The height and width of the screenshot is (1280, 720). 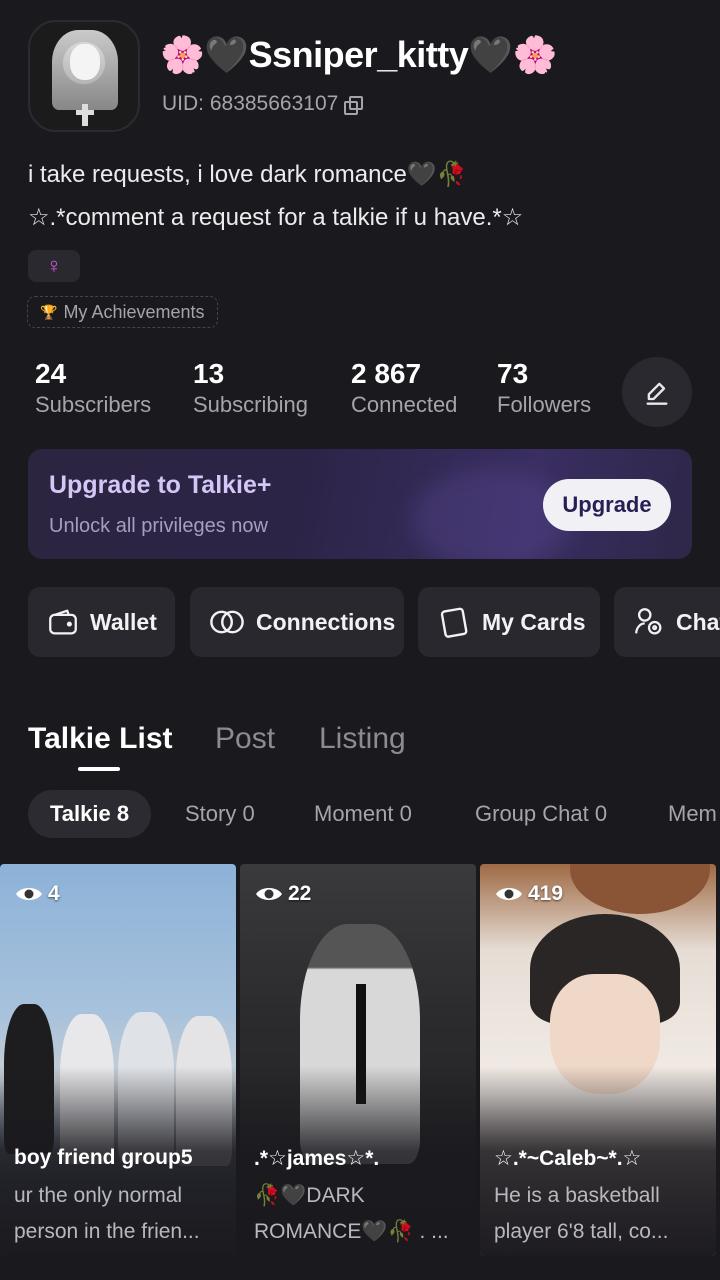 What do you see at coordinates (534, 621) in the screenshot?
I see `my-cards-label: My Cards` at bounding box center [534, 621].